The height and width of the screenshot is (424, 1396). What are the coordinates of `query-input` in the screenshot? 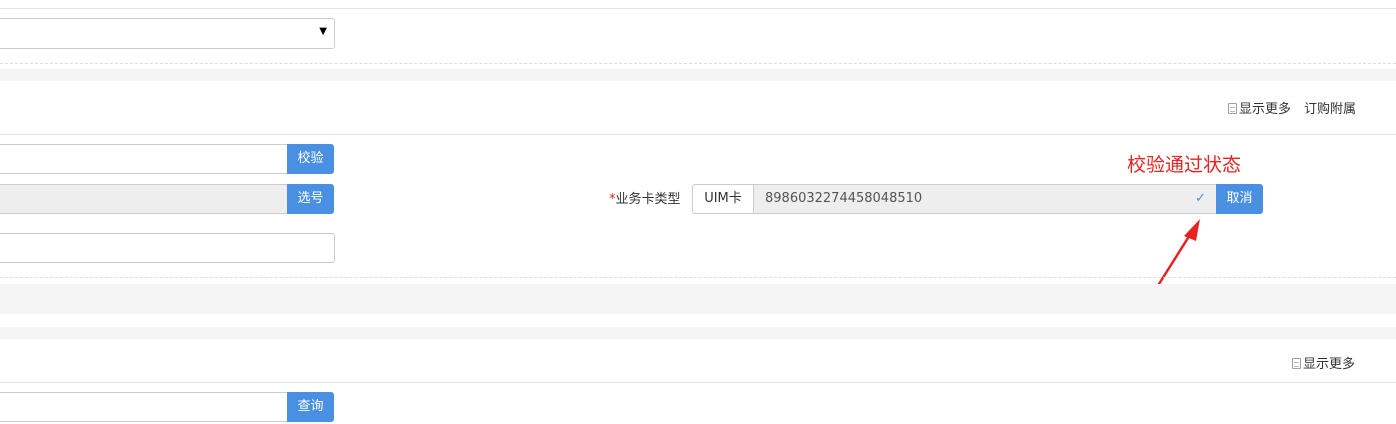 It's located at (144, 407).